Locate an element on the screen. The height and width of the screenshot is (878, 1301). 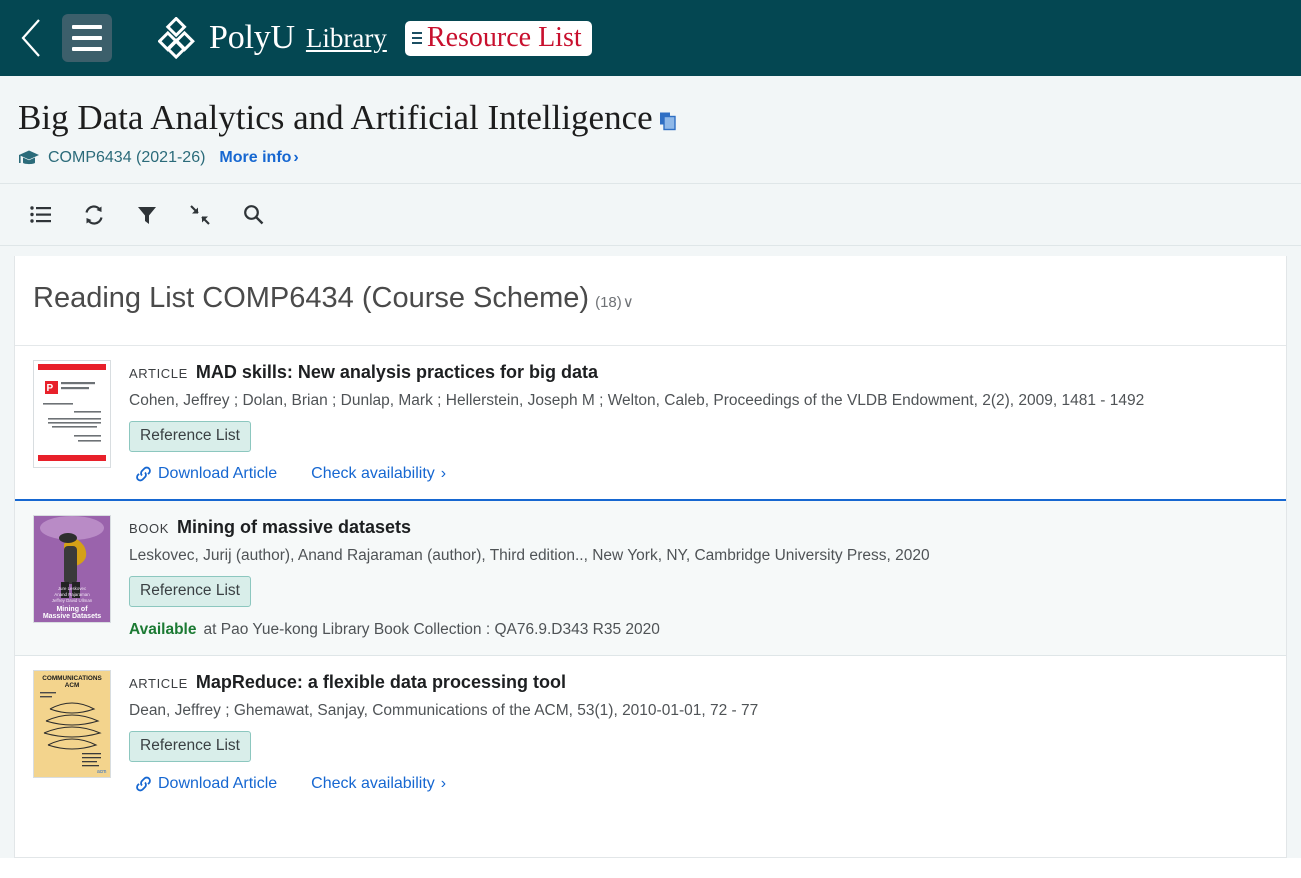
course-code: COMP6434 (2021-26) is located at coordinates (127, 158).